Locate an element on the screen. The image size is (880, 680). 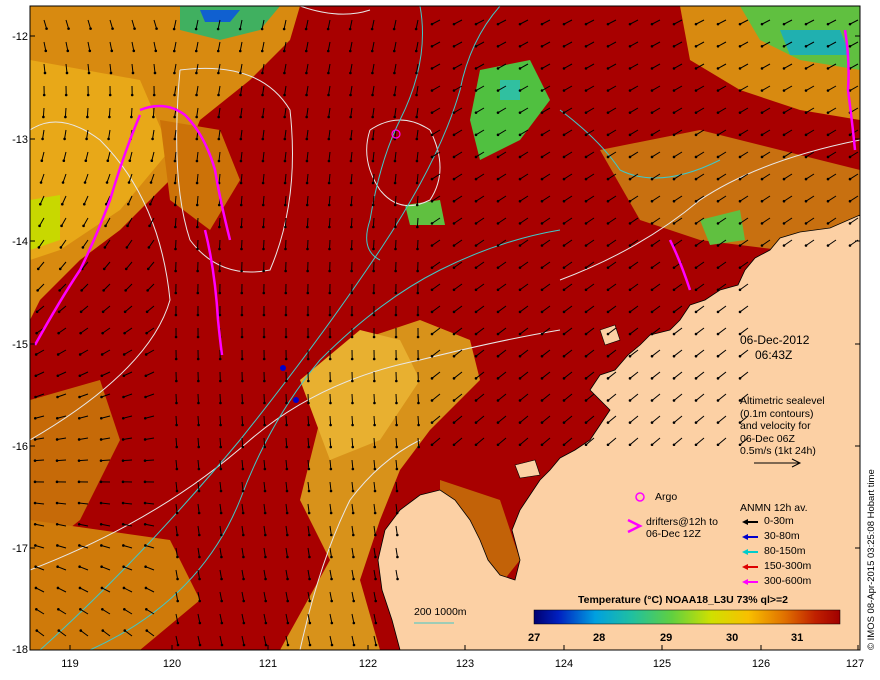
drifters-note: drifters@12h to 06-Dec 12Z is located at coordinates (682, 528).